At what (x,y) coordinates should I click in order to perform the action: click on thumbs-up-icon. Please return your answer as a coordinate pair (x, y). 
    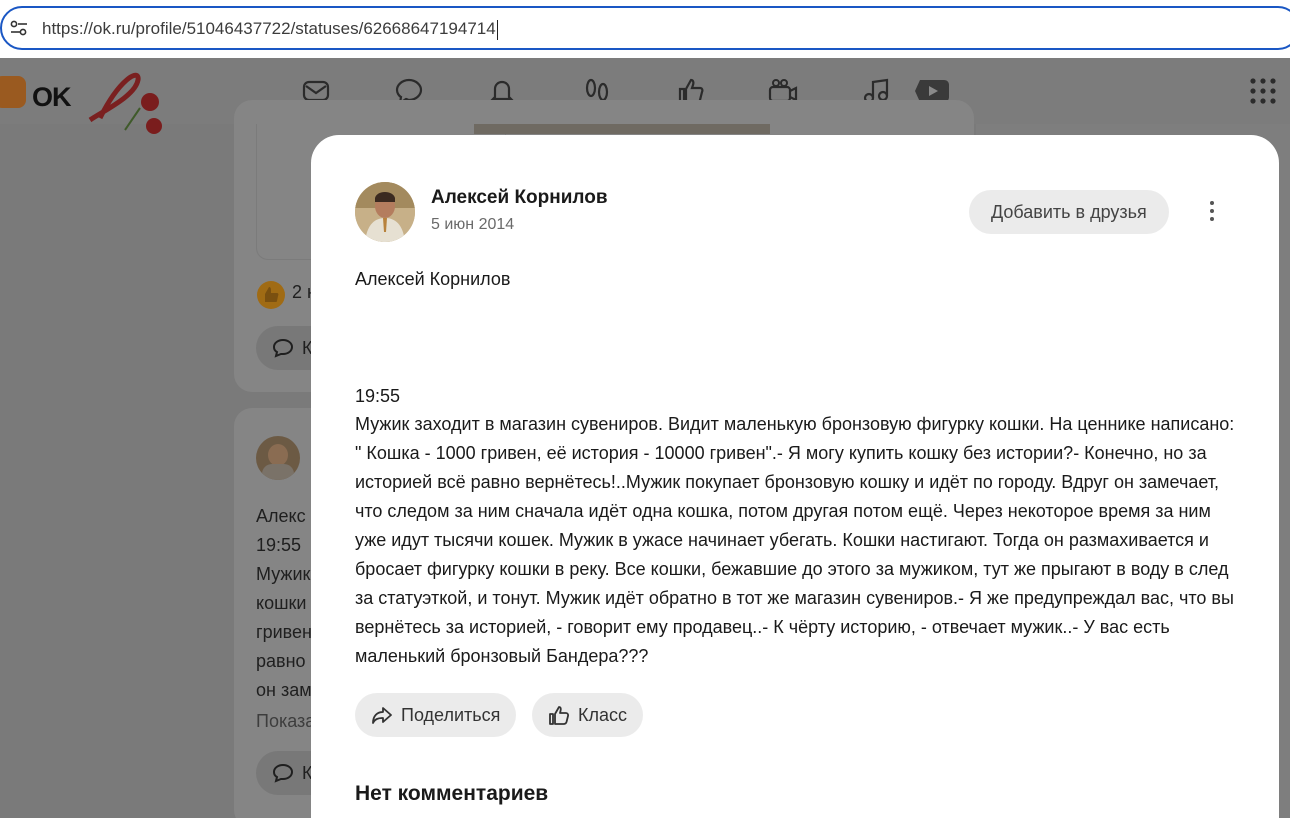
    Looking at the image, I should click on (559, 715).